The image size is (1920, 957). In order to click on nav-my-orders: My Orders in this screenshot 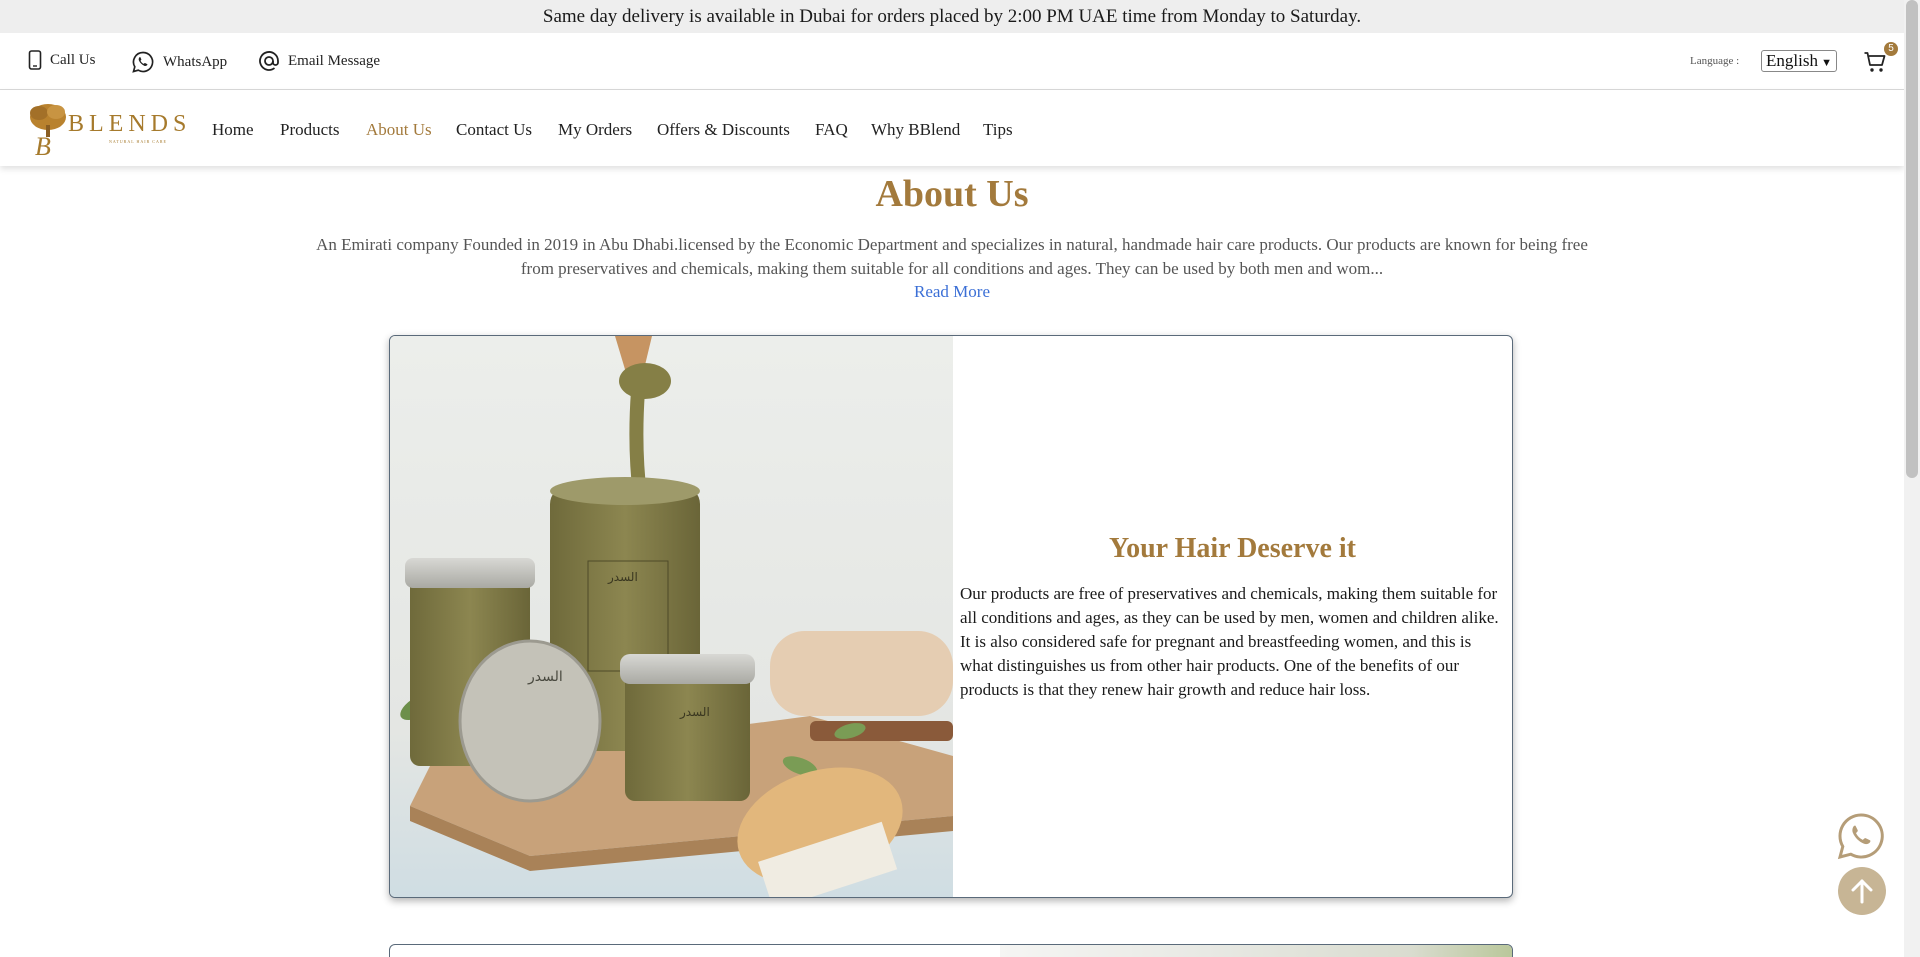, I will do `click(595, 130)`.